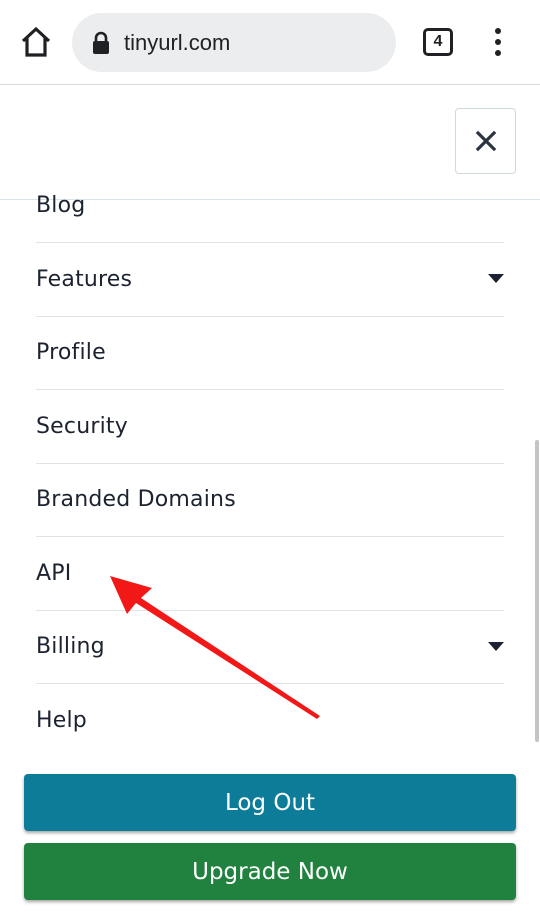 This screenshot has width=540, height=924. Describe the element at coordinates (270, 574) in the screenshot. I see `menu-item-api: API` at that location.